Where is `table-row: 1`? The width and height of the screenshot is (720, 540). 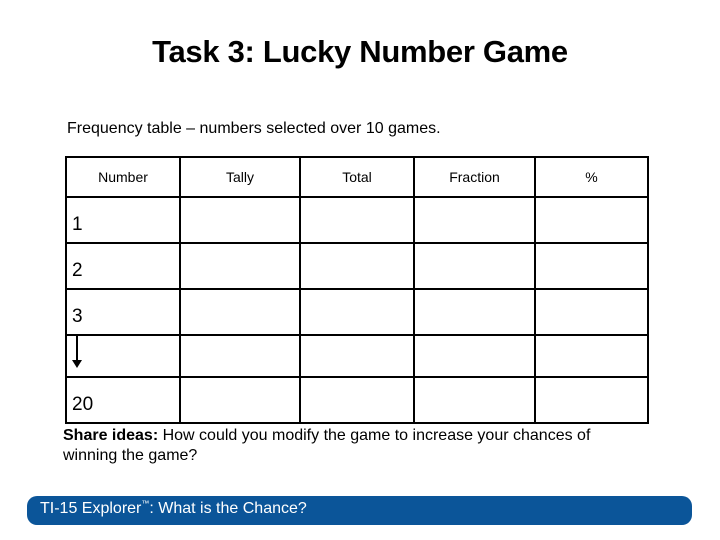
table-row: 1 is located at coordinates (357, 220).